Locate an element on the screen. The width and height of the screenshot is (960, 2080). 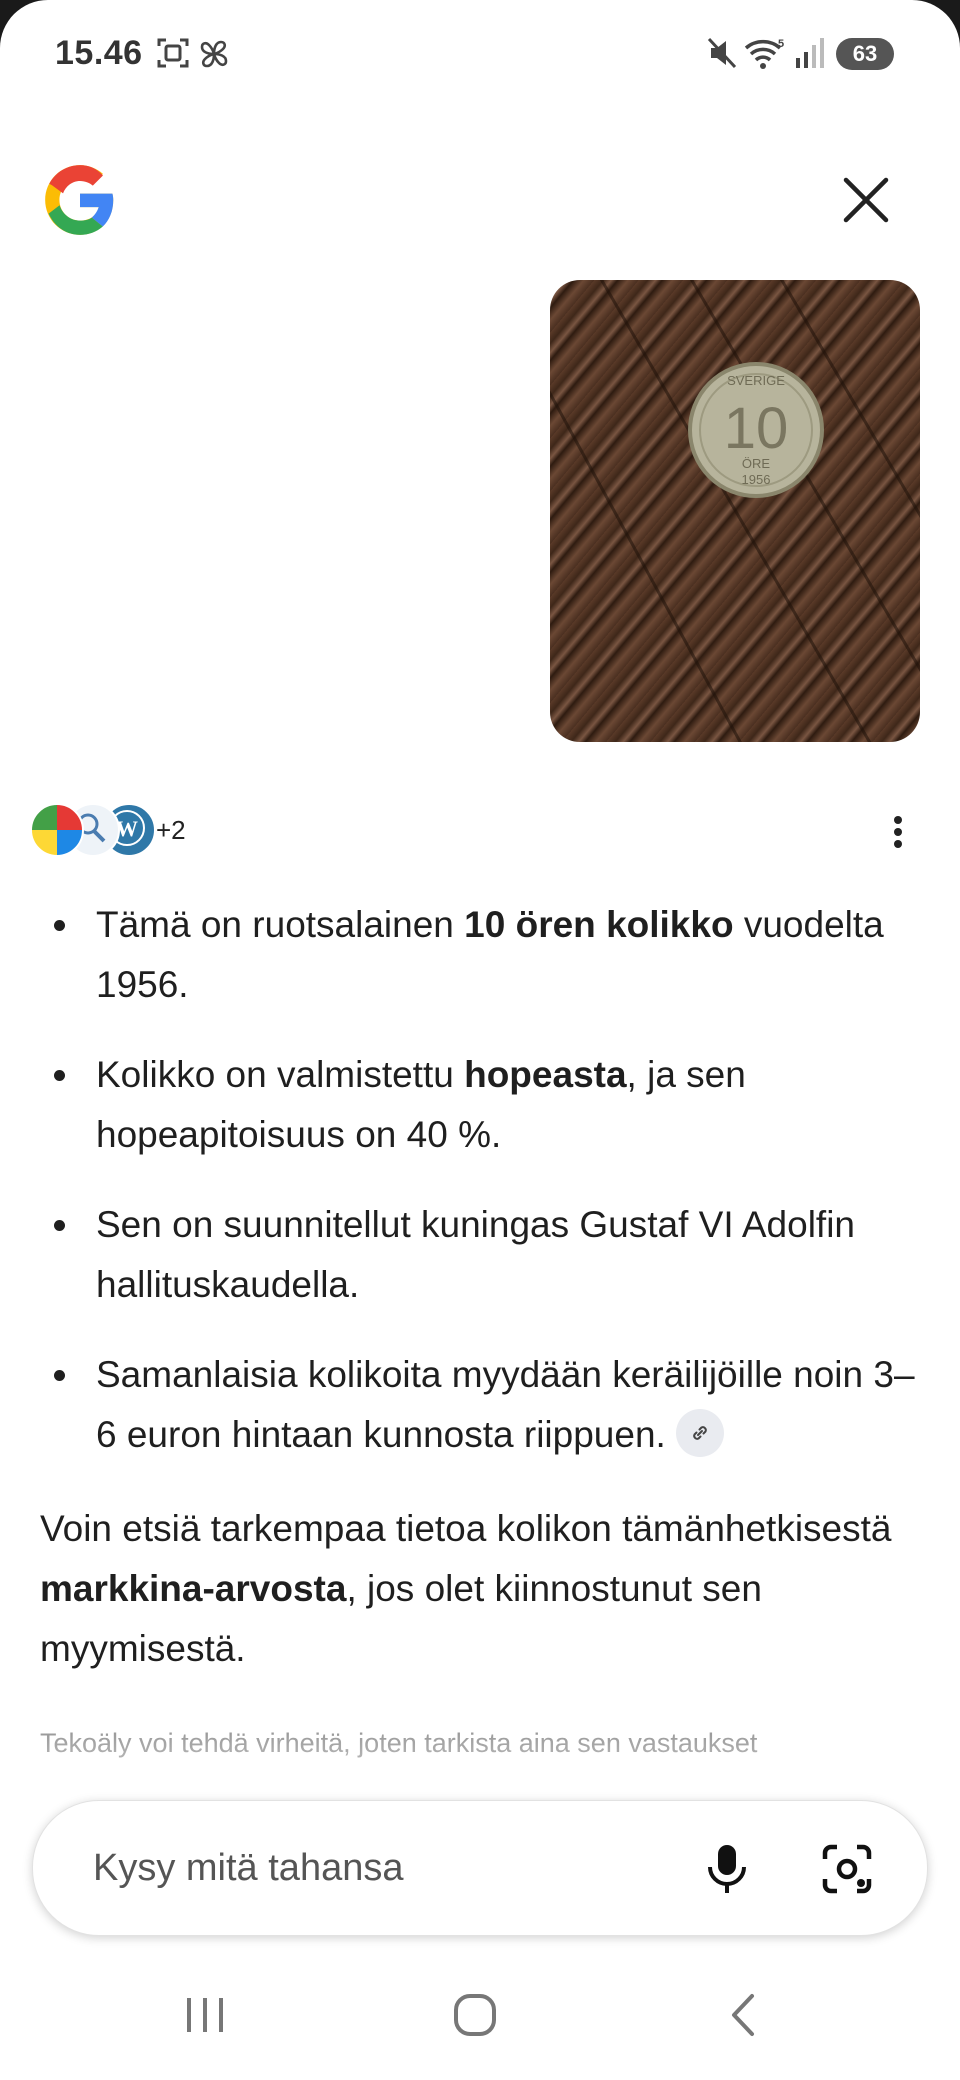
status-time: 15.46 is located at coordinates (99, 53).